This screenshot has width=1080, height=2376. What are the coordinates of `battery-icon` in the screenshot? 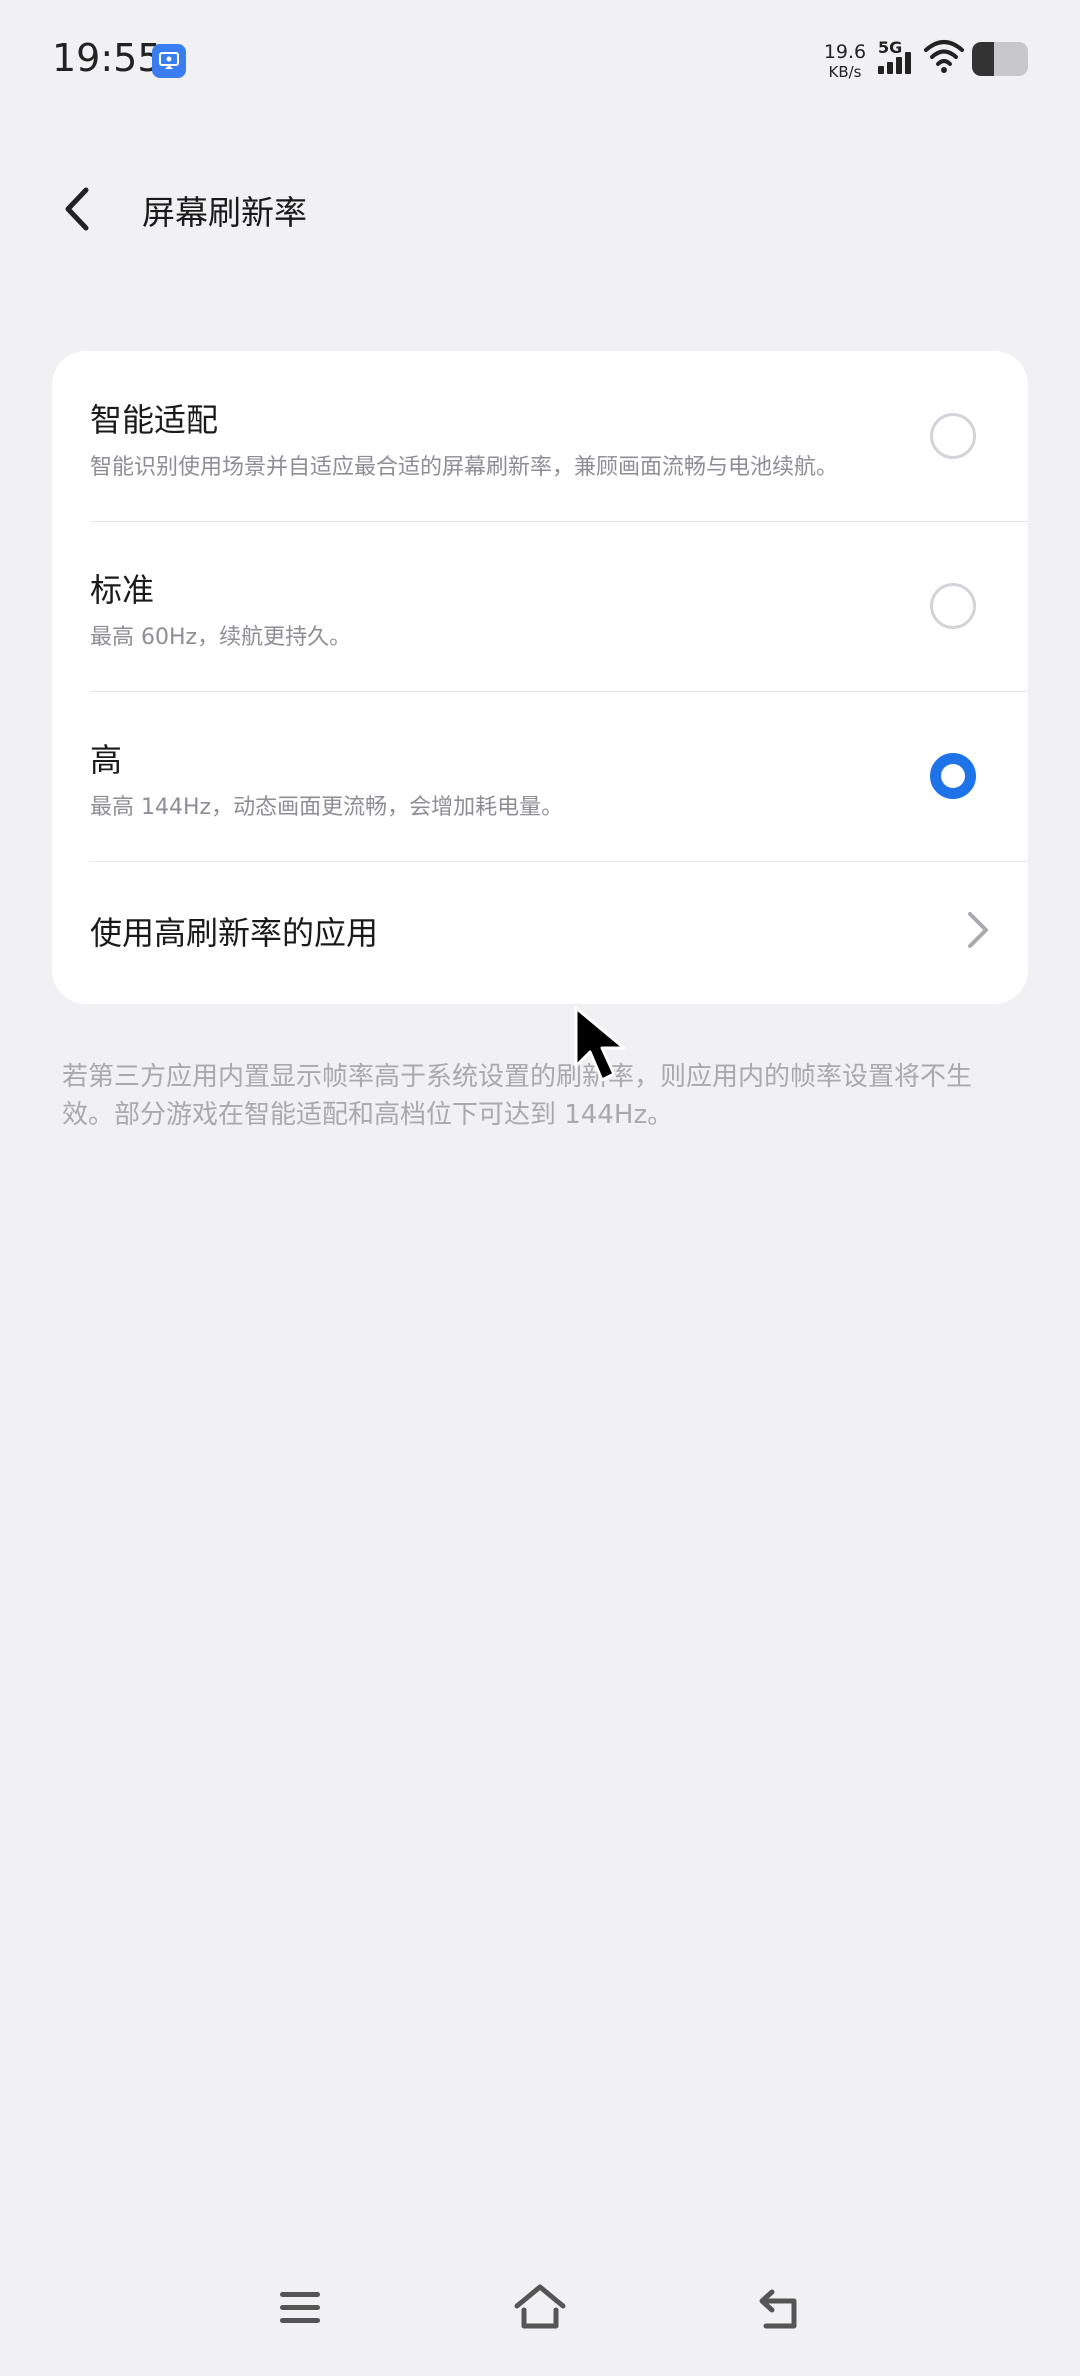 It's located at (1000, 59).